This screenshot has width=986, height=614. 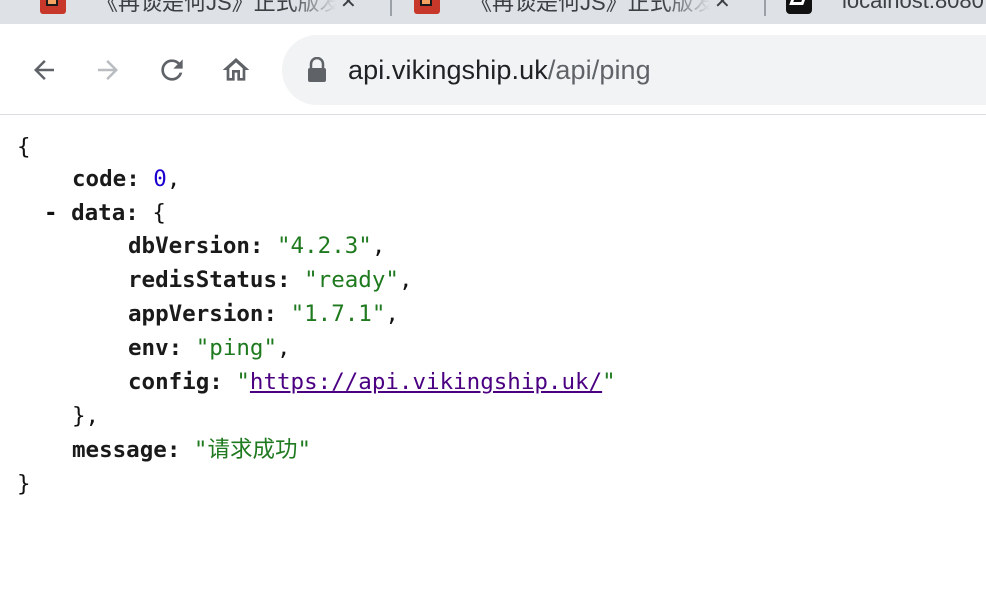 I want to click on json-string-value: "ready", so click(x=351, y=280).